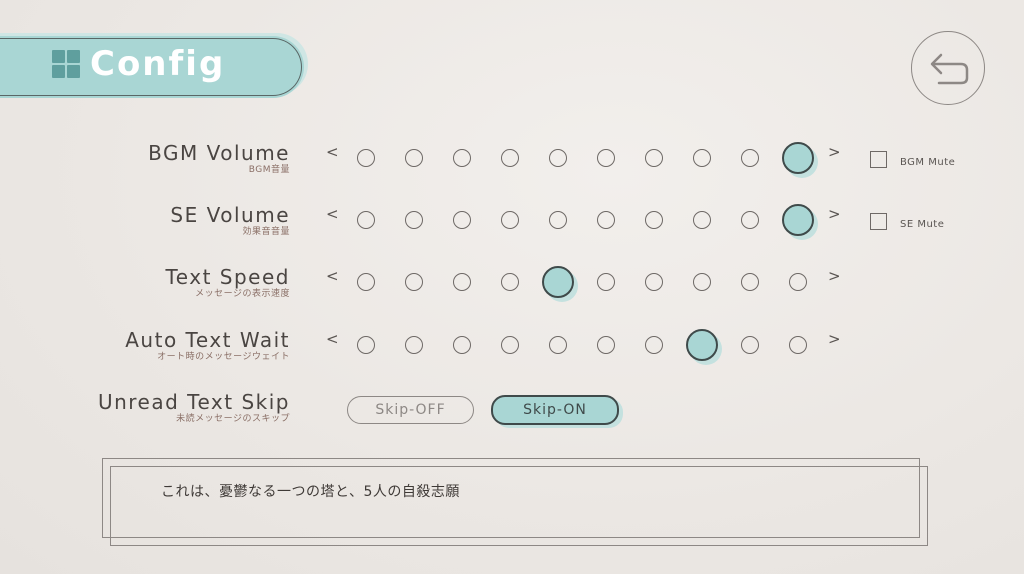 The image size is (1024, 574). What do you see at coordinates (310, 492) in the screenshot?
I see `text-preview: これは、憂鬱なる一つの塔と、5人の自殺志願` at bounding box center [310, 492].